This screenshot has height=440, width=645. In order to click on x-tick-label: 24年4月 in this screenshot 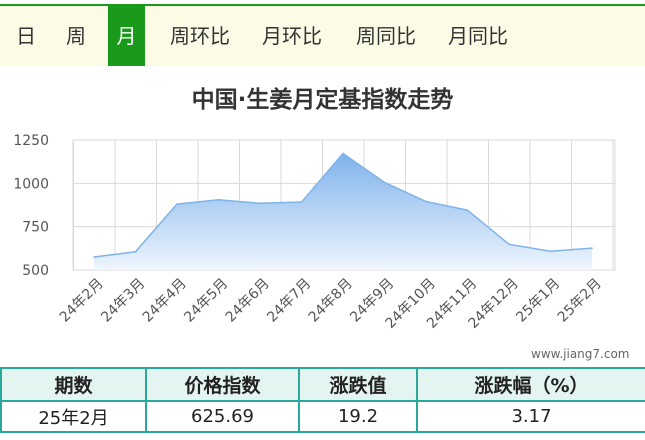, I will do `click(165, 301)`.